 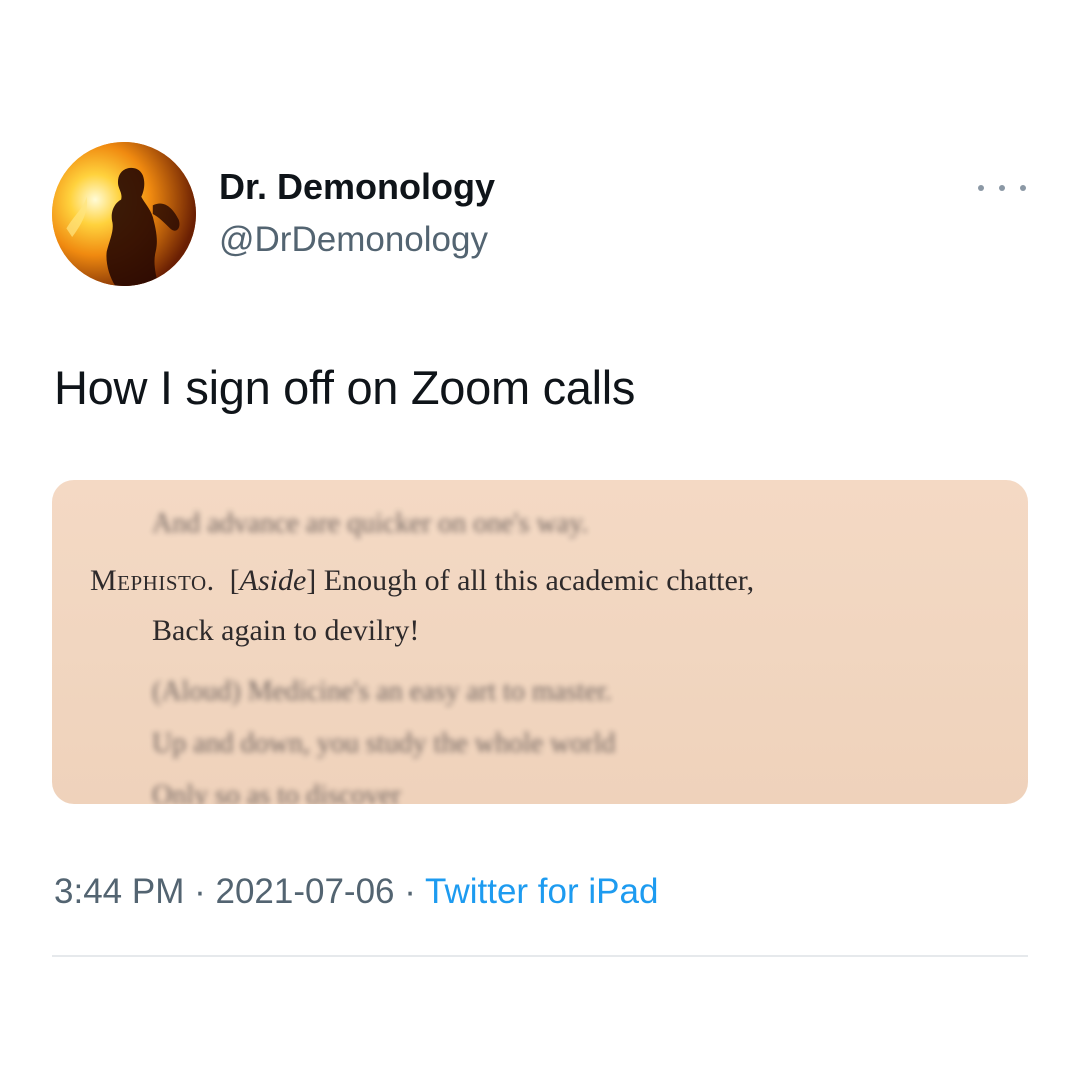 I want to click on line-1-text: Enough of all this academic chatter,, so click(x=539, y=580).